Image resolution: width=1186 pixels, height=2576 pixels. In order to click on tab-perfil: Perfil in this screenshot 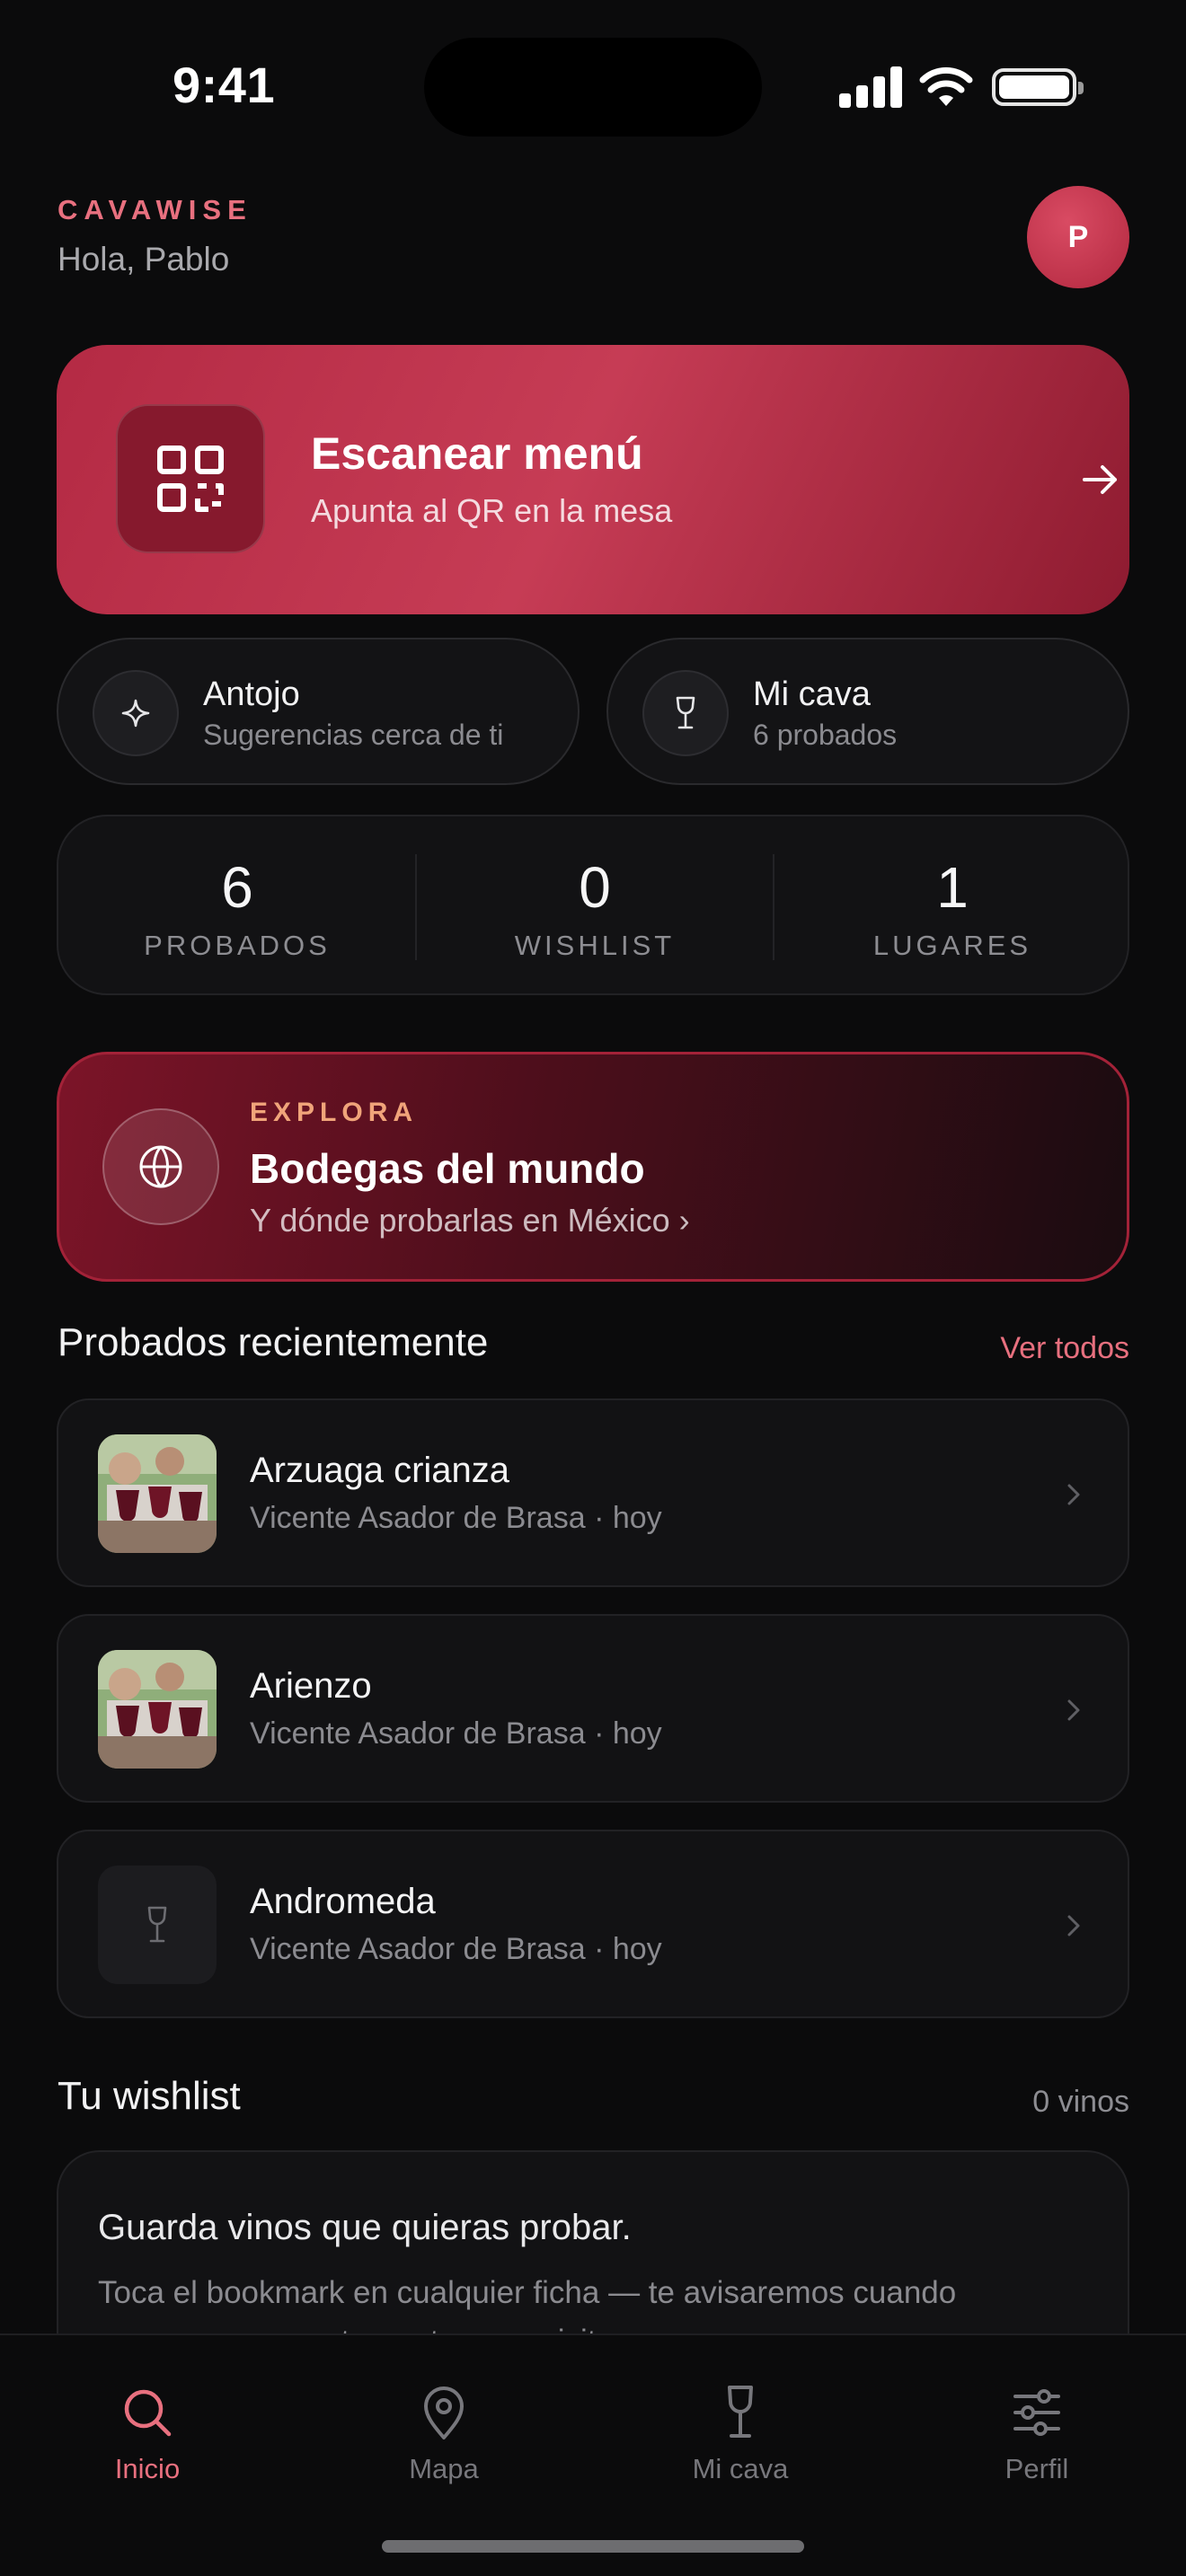, I will do `click(1037, 2434)`.